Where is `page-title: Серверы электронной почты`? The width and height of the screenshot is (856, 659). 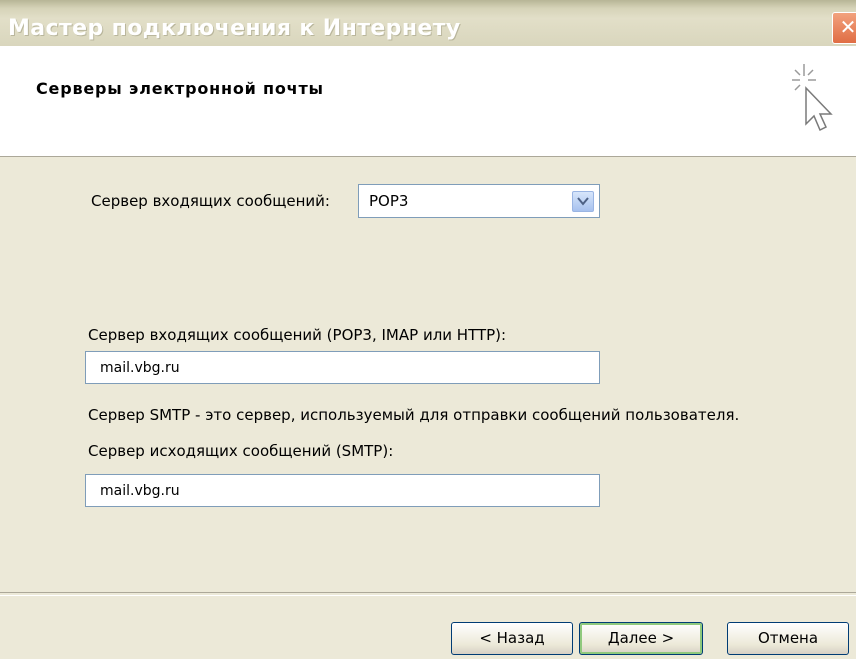 page-title: Серверы электронной почты is located at coordinates (180, 88).